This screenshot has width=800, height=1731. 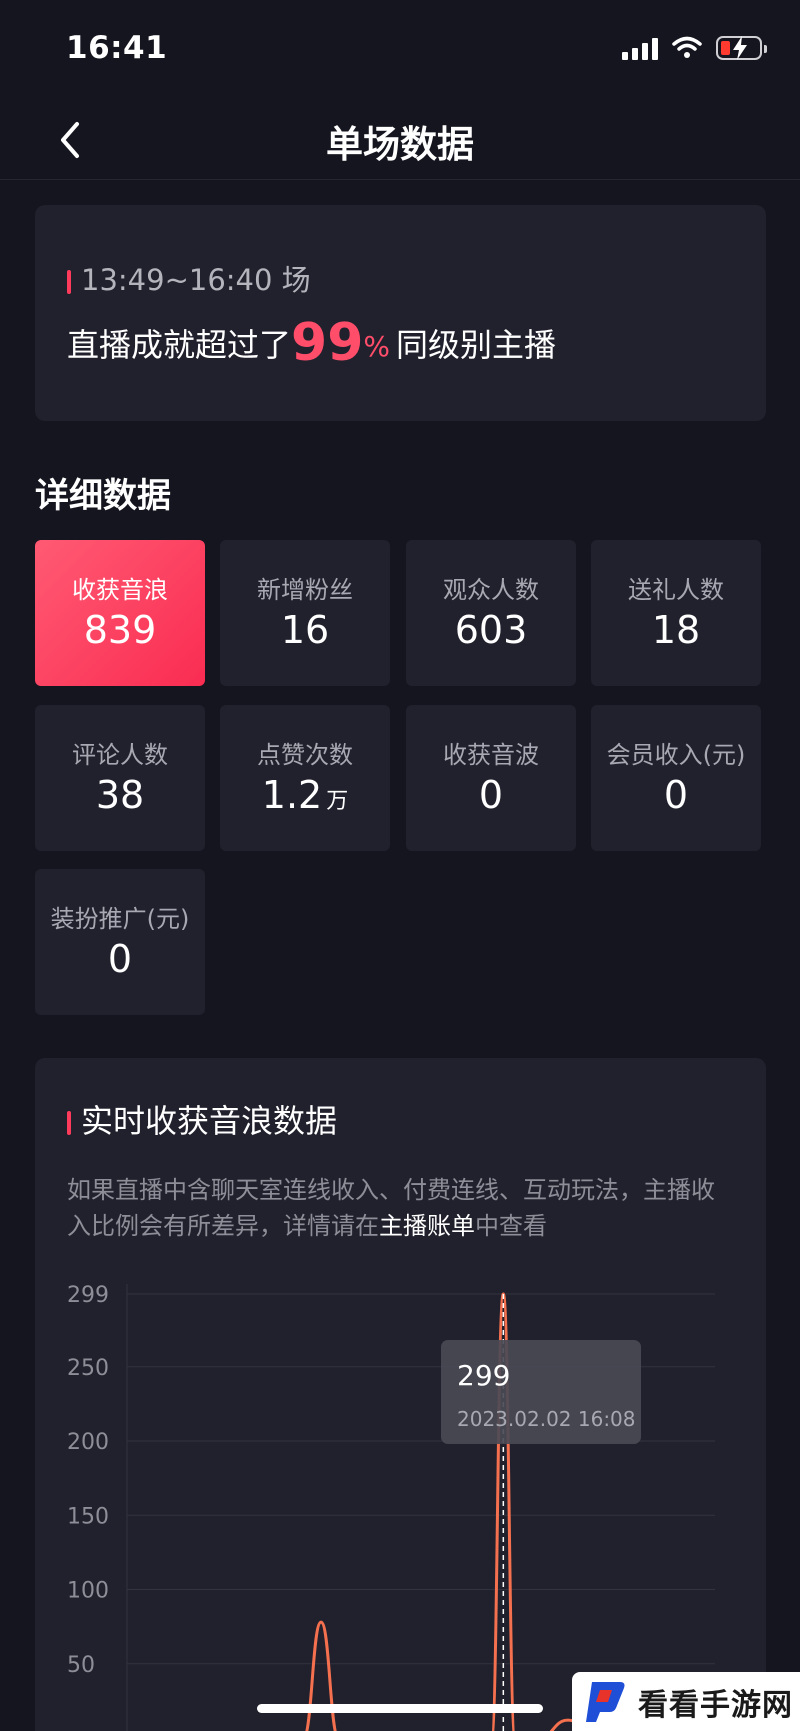 I want to click on stat-card-decoration-promo: 装扮推广(元) 0, so click(x=120, y=942).